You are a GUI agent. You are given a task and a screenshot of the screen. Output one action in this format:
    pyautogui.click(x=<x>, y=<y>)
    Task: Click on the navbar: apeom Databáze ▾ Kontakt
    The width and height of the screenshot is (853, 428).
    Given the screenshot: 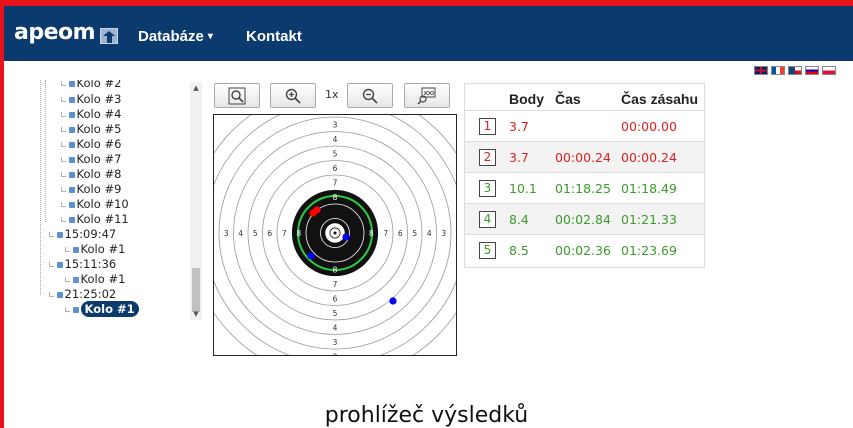 What is the action you would take?
    pyautogui.click(x=428, y=33)
    